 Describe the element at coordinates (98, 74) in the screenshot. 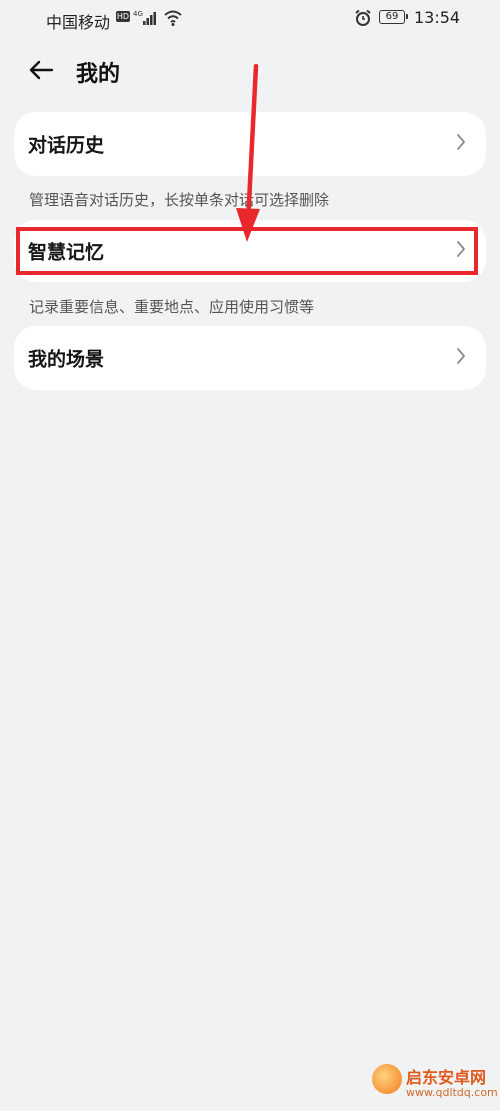

I see `page-title: 我的` at that location.